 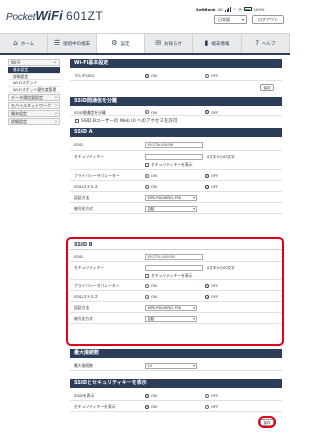 I want to click on multi-ssid-row: マルチSSID ON OFF, so click(x=176, y=76).